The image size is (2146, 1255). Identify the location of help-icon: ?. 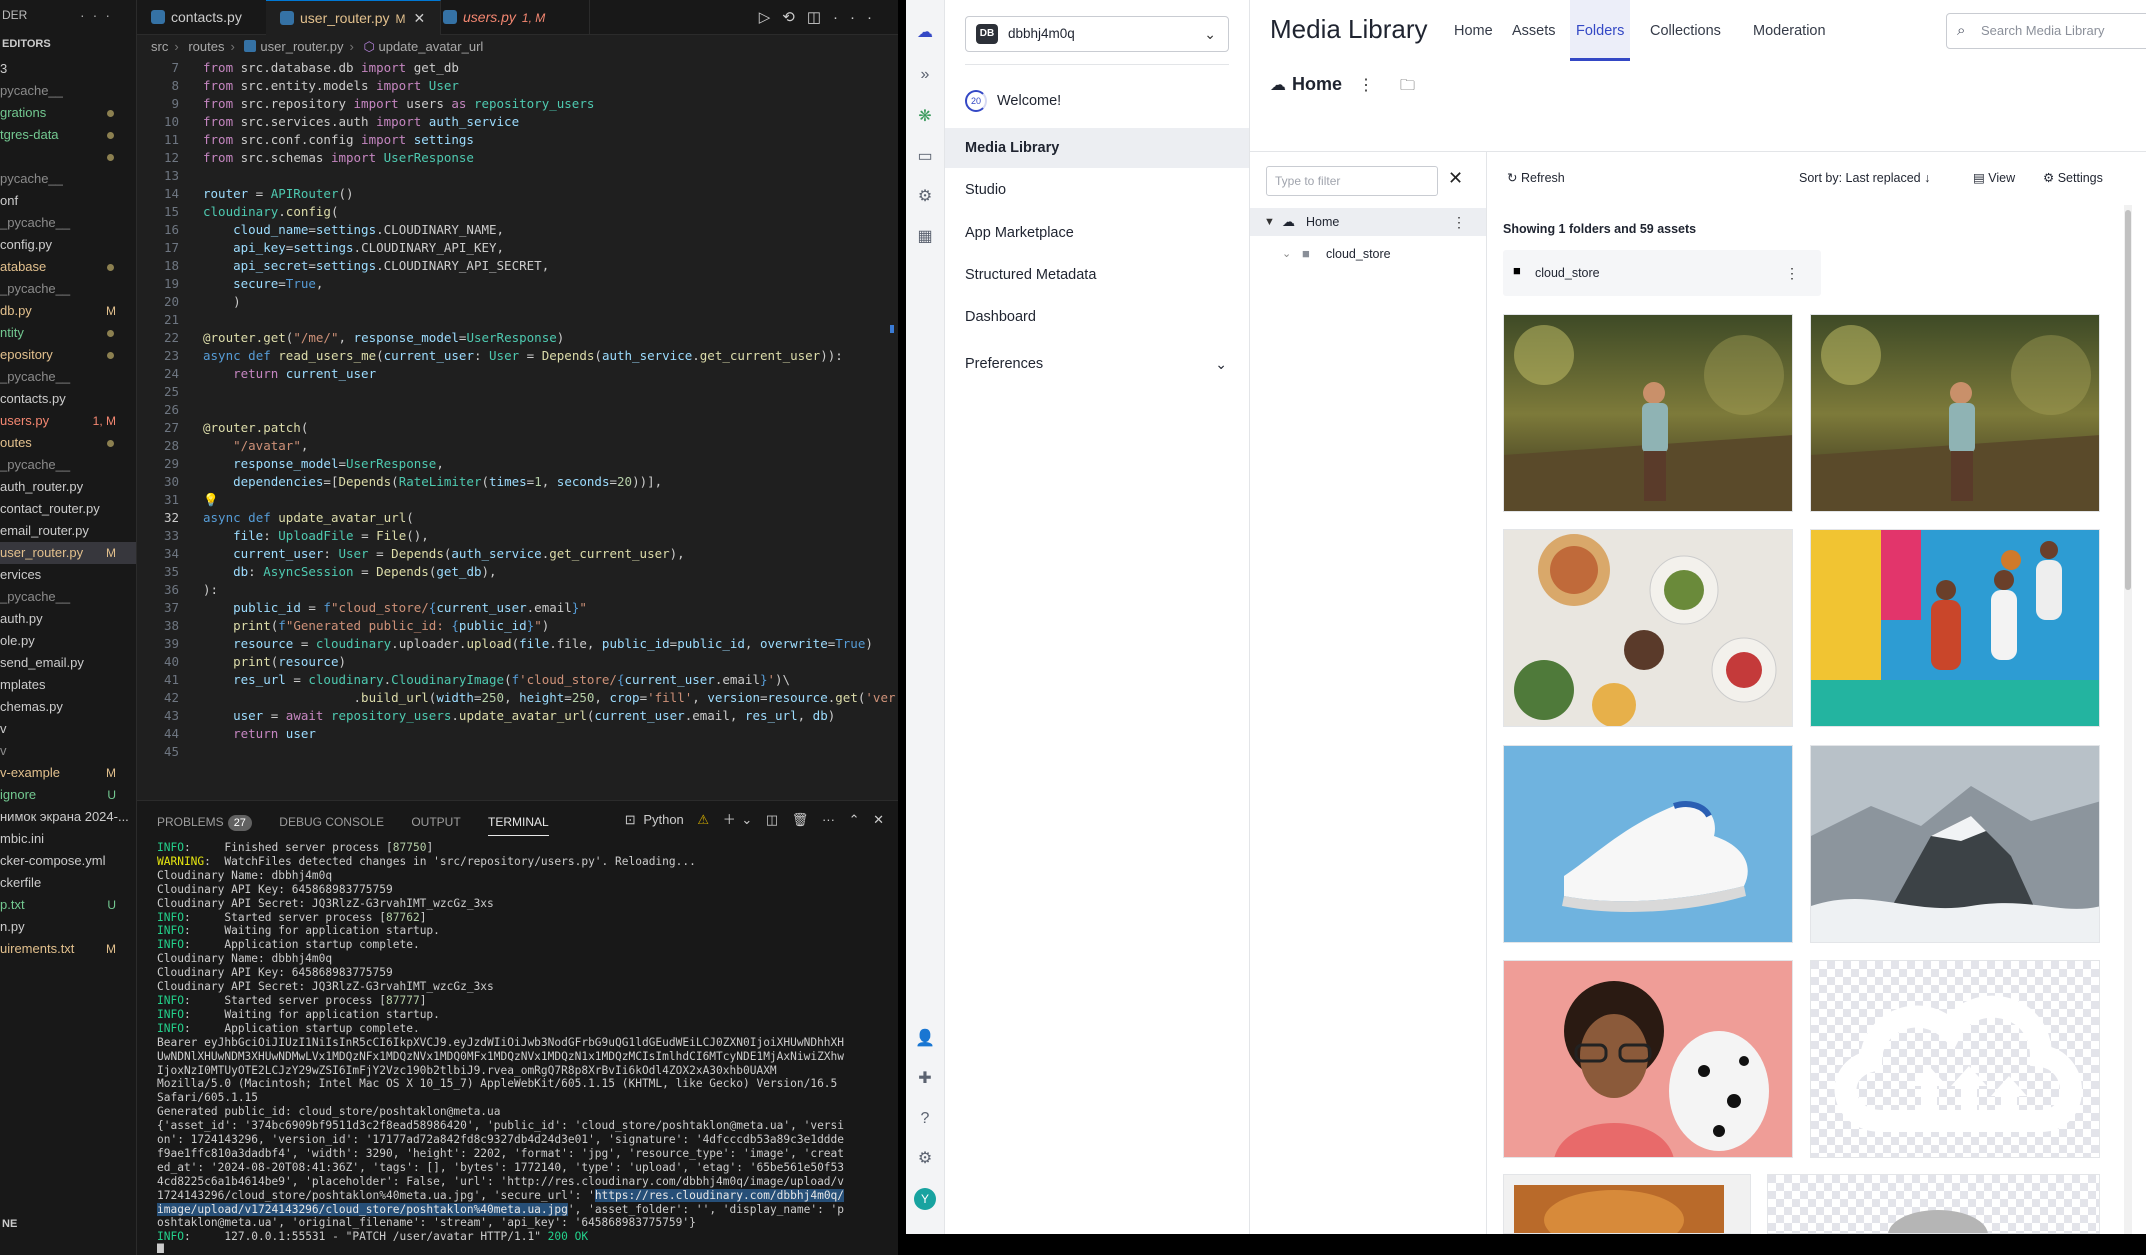
(925, 1119).